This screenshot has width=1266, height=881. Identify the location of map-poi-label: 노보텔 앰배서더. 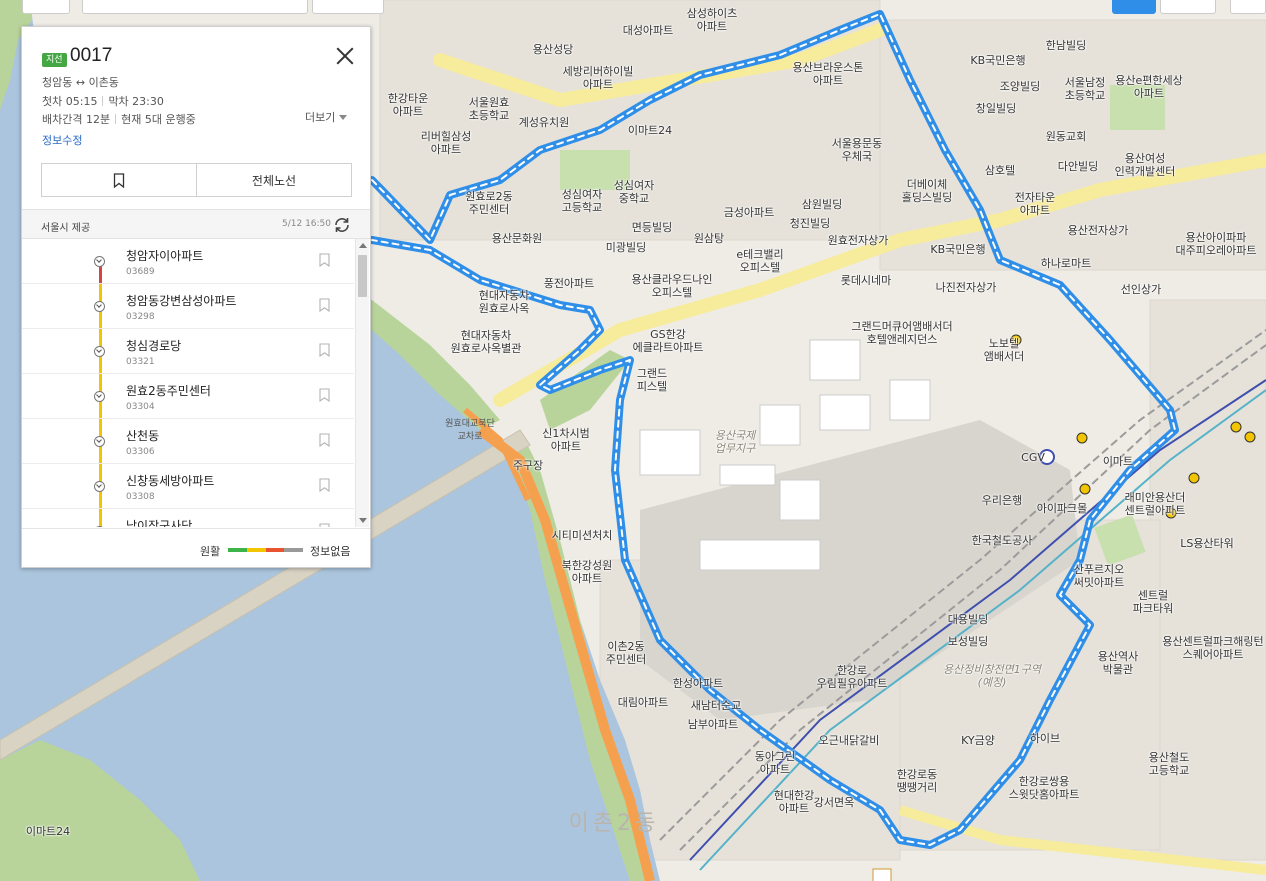
(1004, 350).